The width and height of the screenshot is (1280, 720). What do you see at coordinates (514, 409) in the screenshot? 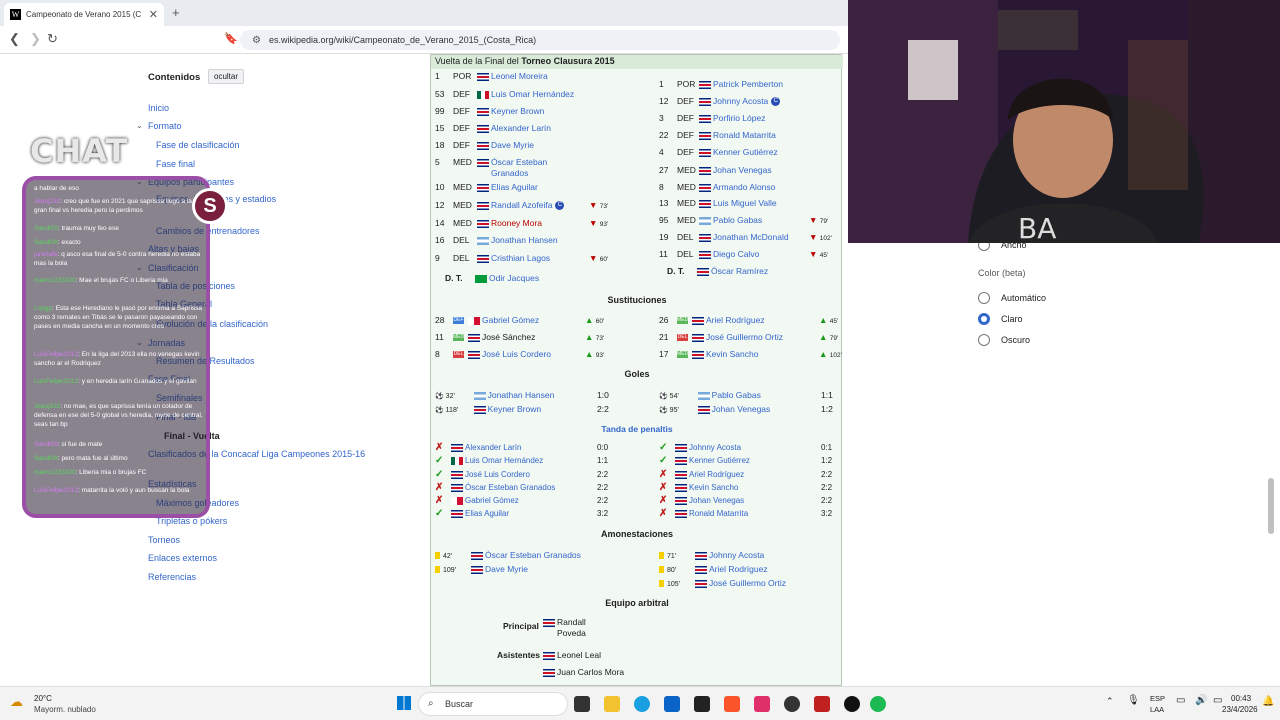
I see `goal-scorer: Keyner Brown` at bounding box center [514, 409].